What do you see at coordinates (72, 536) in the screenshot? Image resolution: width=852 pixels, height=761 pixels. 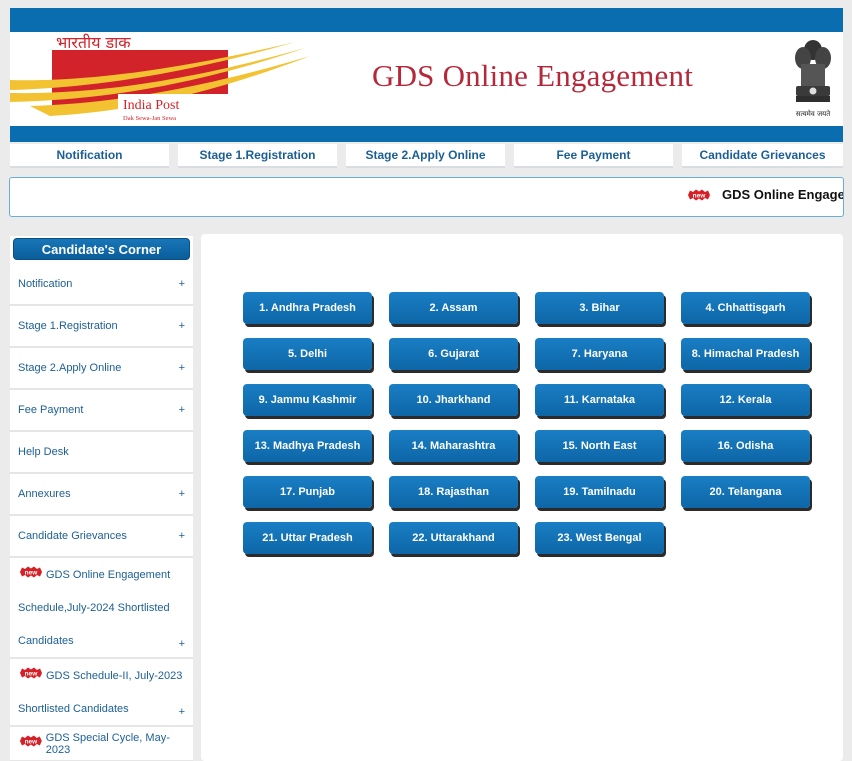 I see `sidebar-item-label: Candidate Grievances` at bounding box center [72, 536].